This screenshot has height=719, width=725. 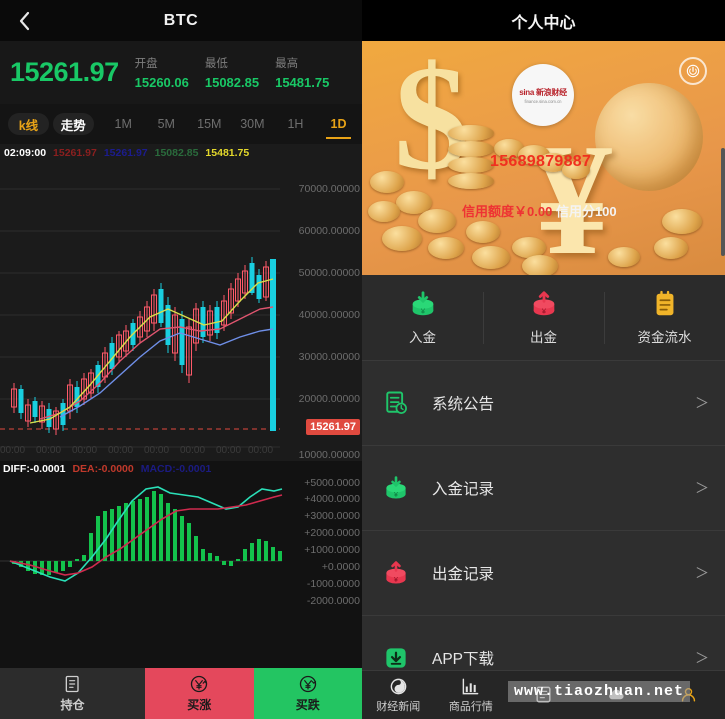 What do you see at coordinates (664, 303) in the screenshot?
I see `fund-flow-icon` at bounding box center [664, 303].